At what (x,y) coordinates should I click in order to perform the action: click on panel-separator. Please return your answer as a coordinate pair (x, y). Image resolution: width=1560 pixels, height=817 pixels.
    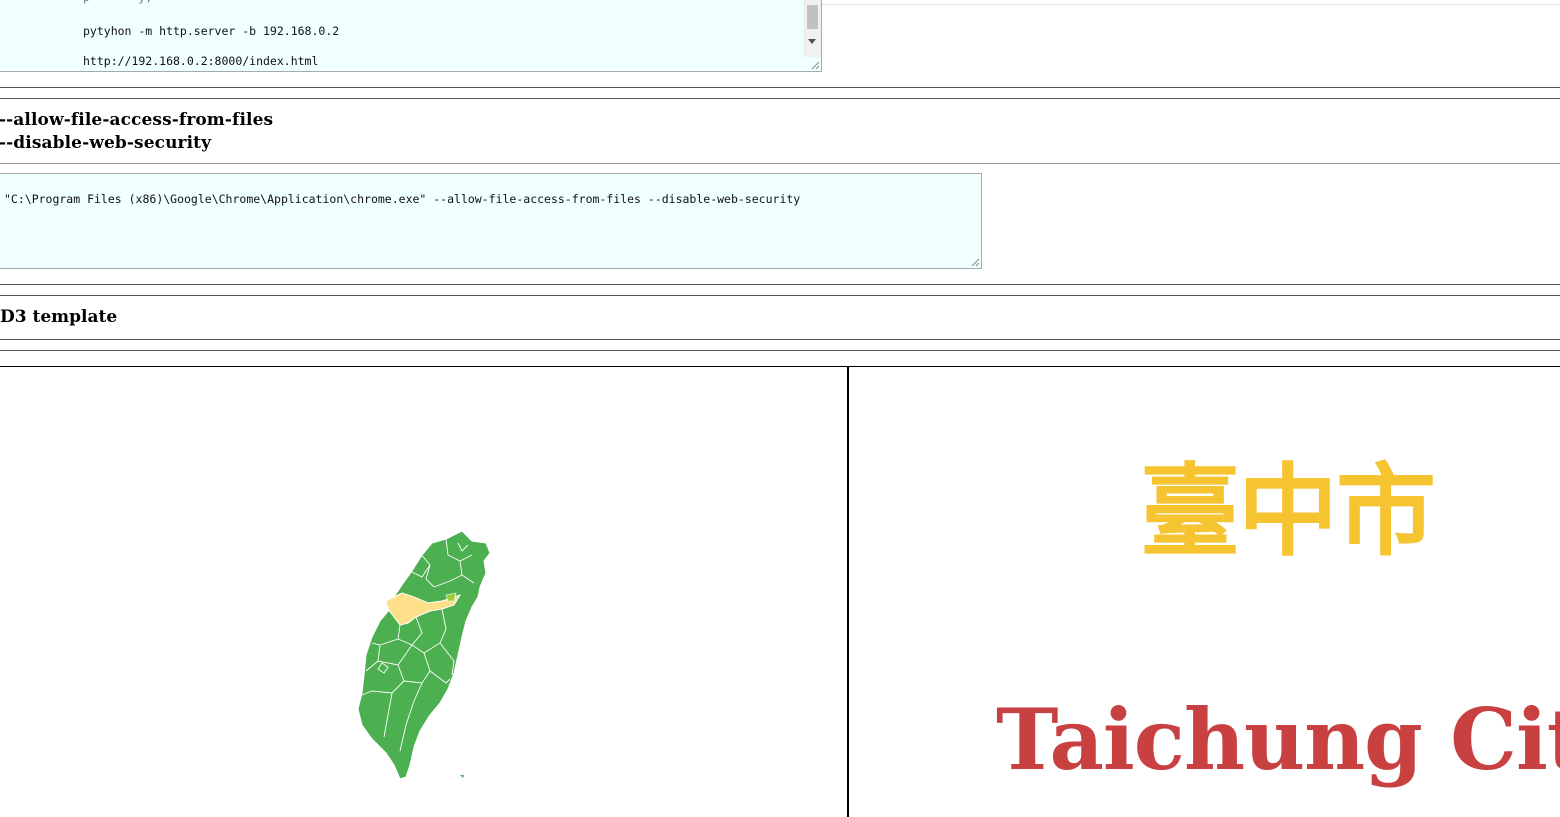
    Looking at the image, I should click on (848, 592).